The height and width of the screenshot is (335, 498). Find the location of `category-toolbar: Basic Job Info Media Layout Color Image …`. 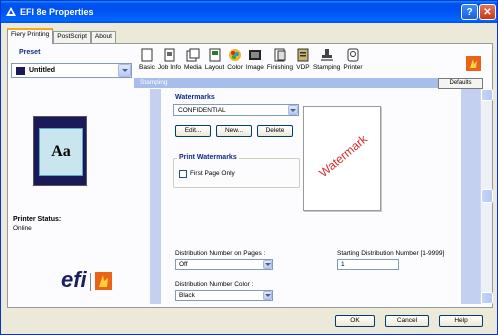

category-toolbar: Basic Job Info Media Layout Color Image … is located at coordinates (252, 62).